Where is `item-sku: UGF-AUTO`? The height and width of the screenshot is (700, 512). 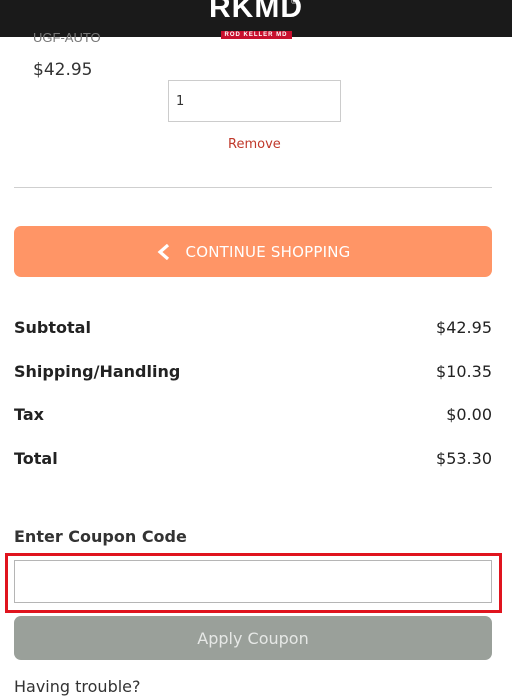 item-sku: UGF-AUTO is located at coordinates (67, 37).